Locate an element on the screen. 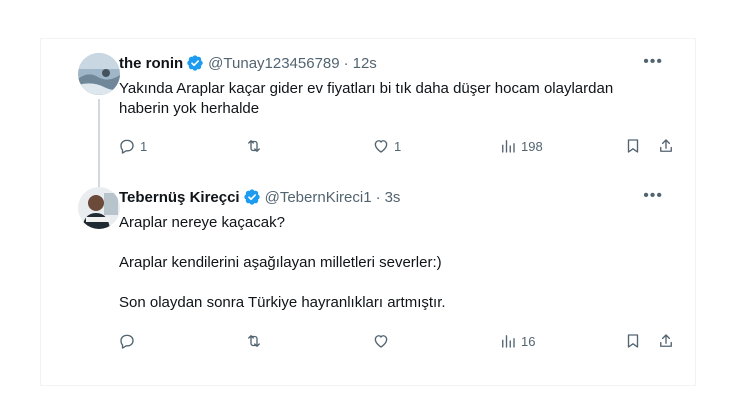 The image size is (730, 420). views-count: 16 is located at coordinates (528, 341).